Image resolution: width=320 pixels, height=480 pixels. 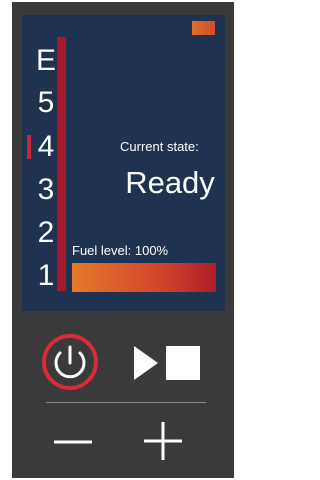 I want to click on fuel-gauge, so click(x=144, y=277).